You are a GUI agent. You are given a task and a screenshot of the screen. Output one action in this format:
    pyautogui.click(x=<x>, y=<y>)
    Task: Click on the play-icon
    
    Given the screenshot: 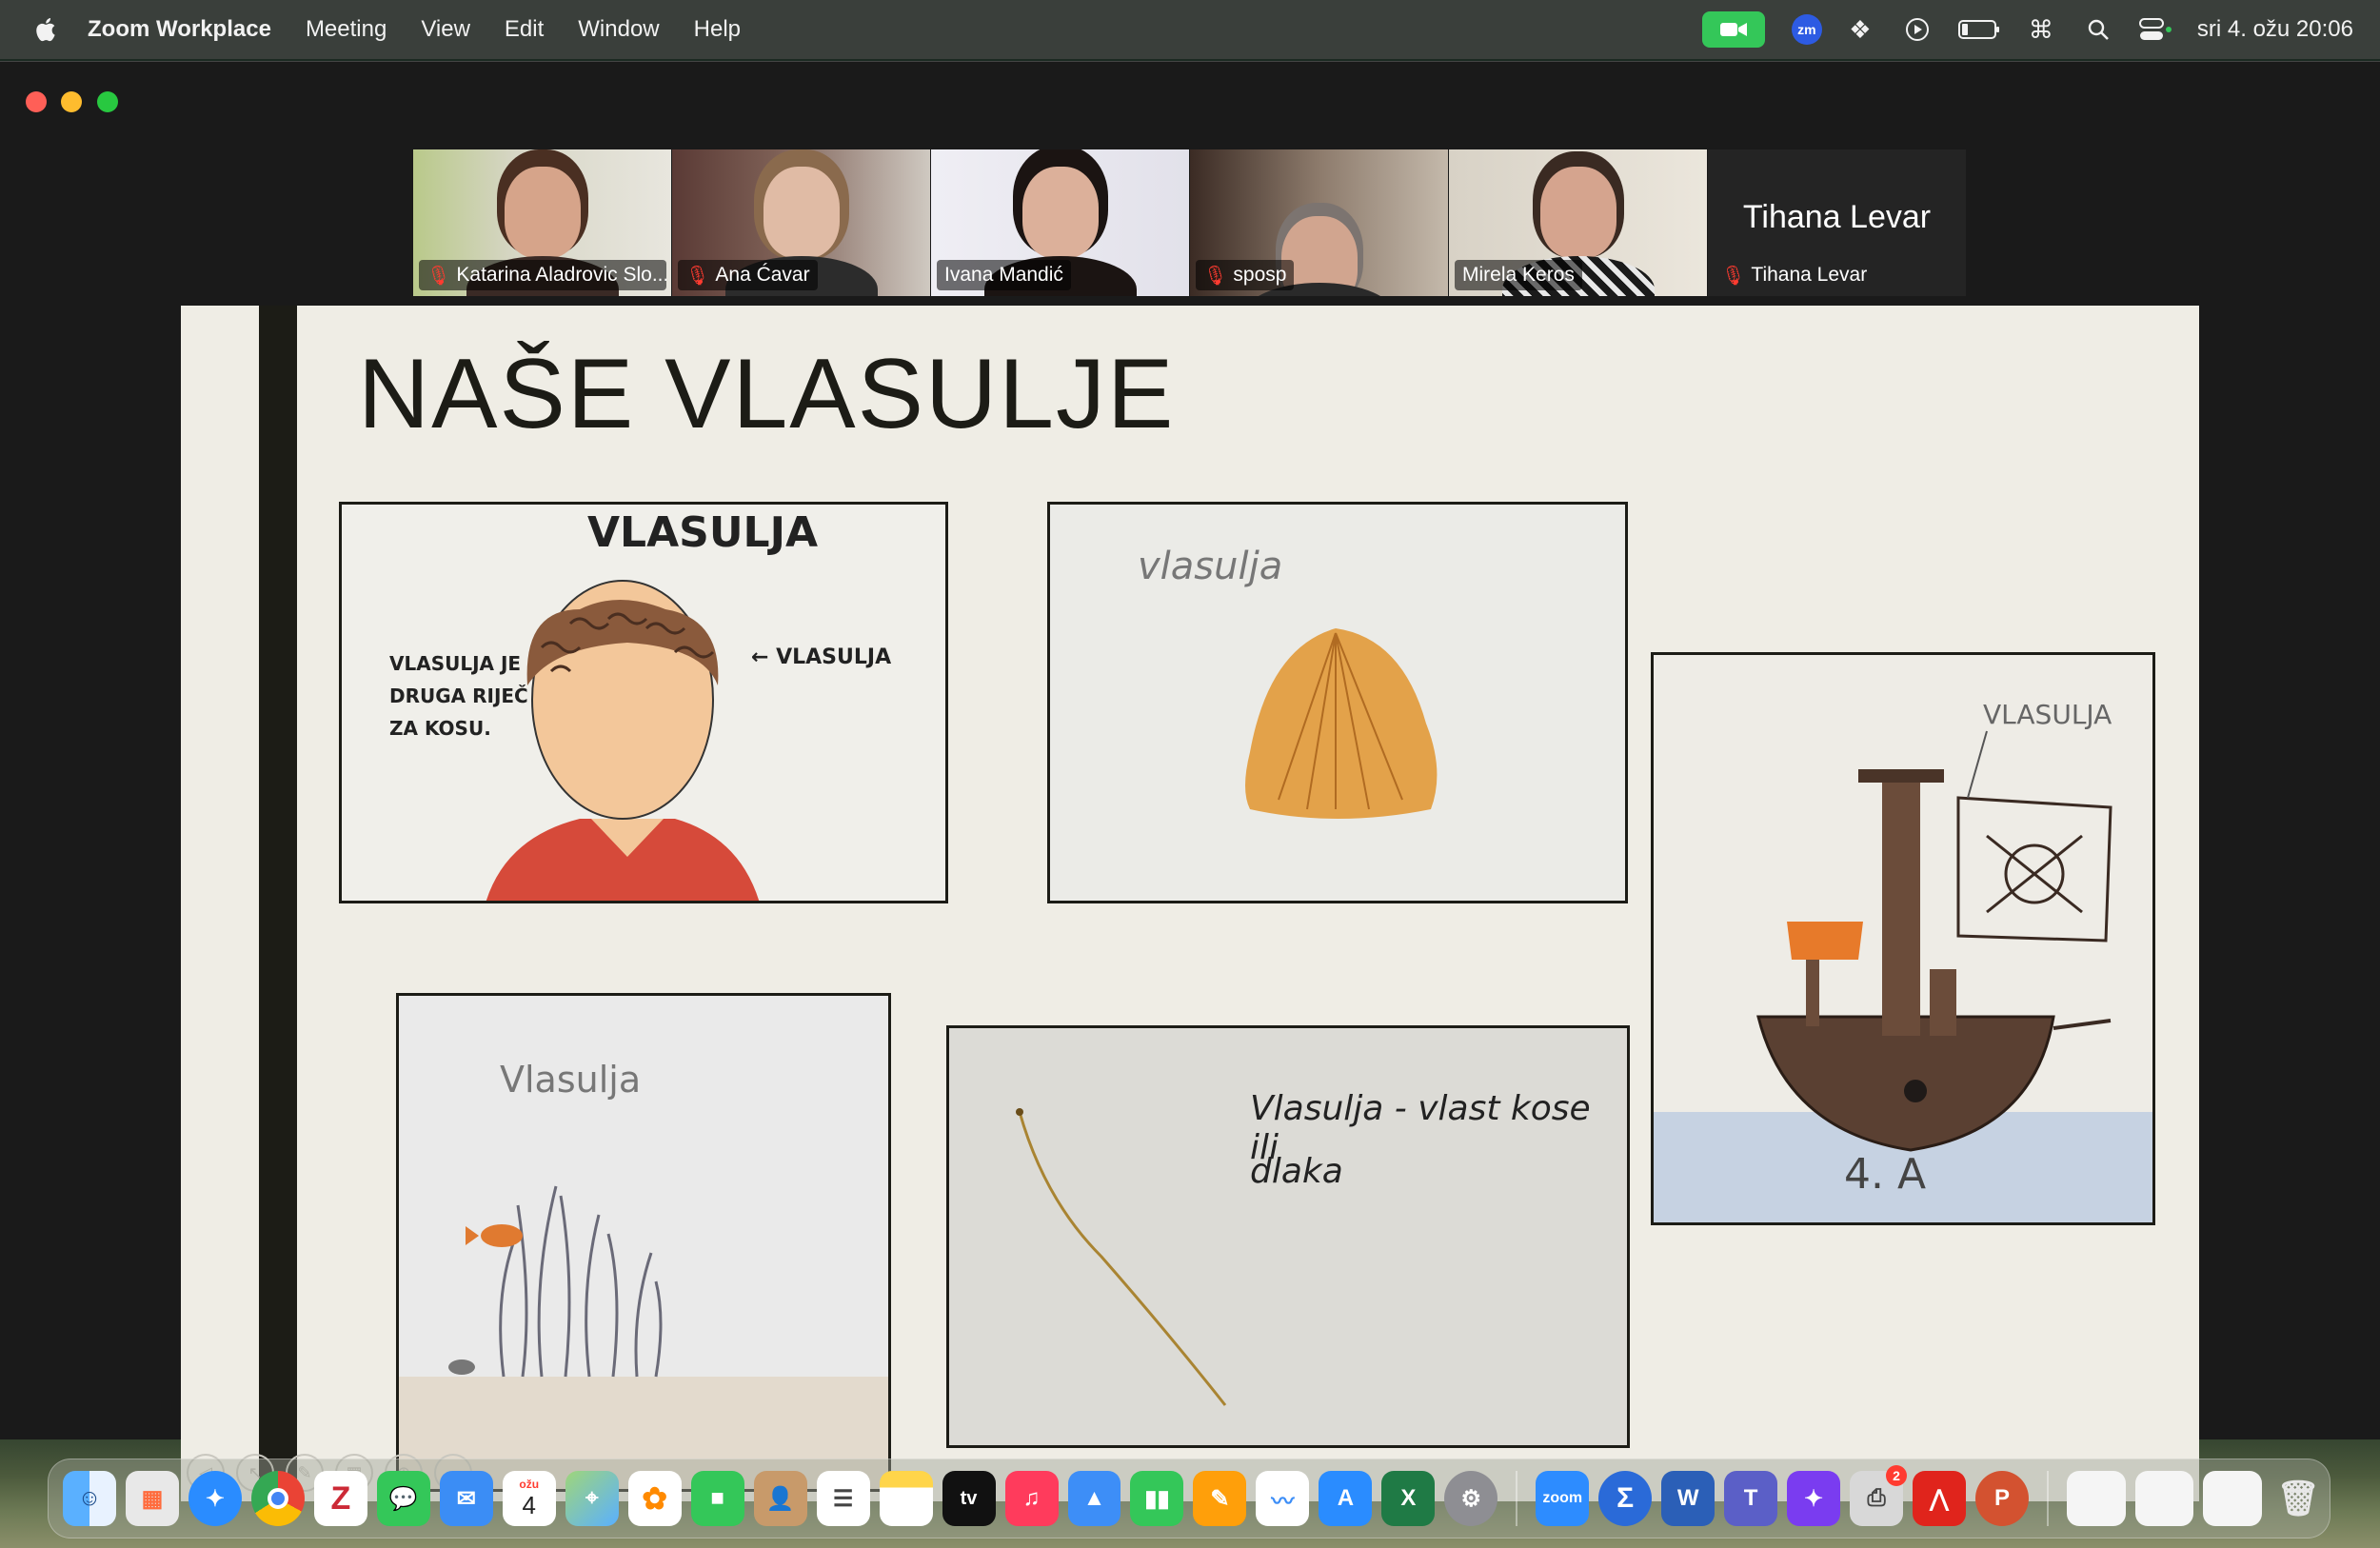 What is the action you would take?
    pyautogui.click(x=1917, y=30)
    